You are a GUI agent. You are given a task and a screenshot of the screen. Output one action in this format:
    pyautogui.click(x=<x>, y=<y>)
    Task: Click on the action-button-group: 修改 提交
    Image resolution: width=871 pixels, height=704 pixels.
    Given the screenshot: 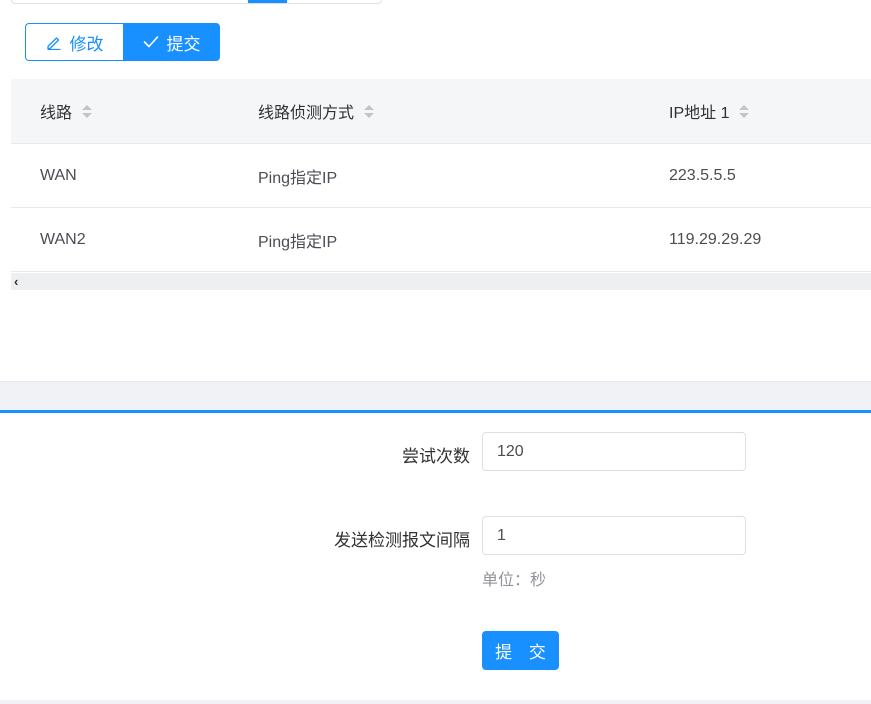 What is the action you would take?
    pyautogui.click(x=122, y=42)
    